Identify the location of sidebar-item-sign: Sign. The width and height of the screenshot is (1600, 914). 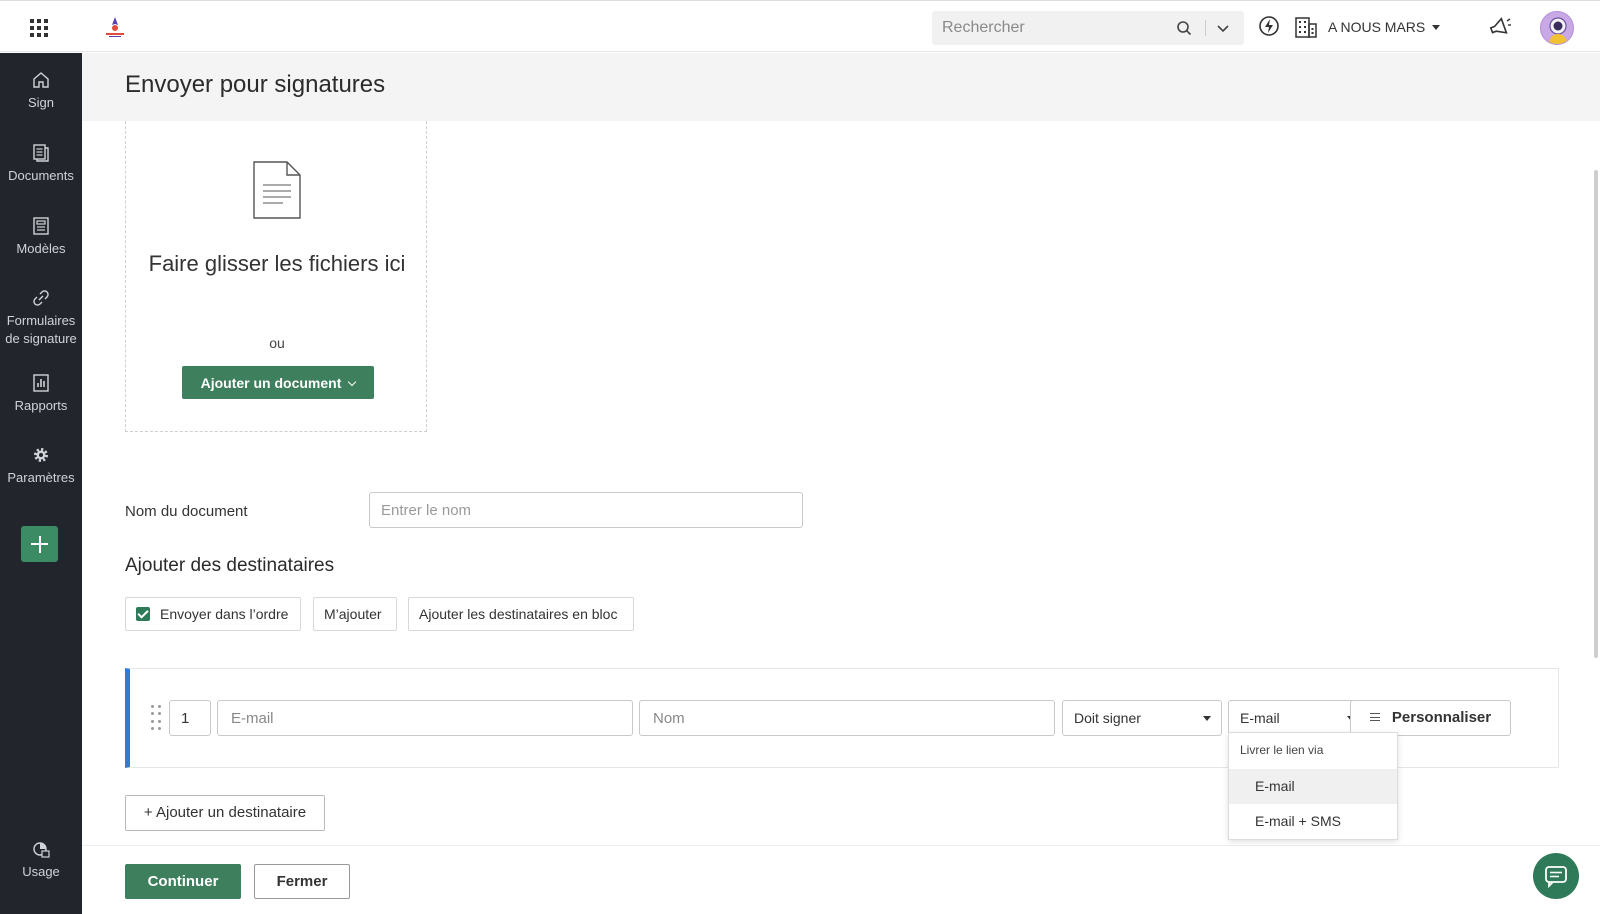
(41, 91).